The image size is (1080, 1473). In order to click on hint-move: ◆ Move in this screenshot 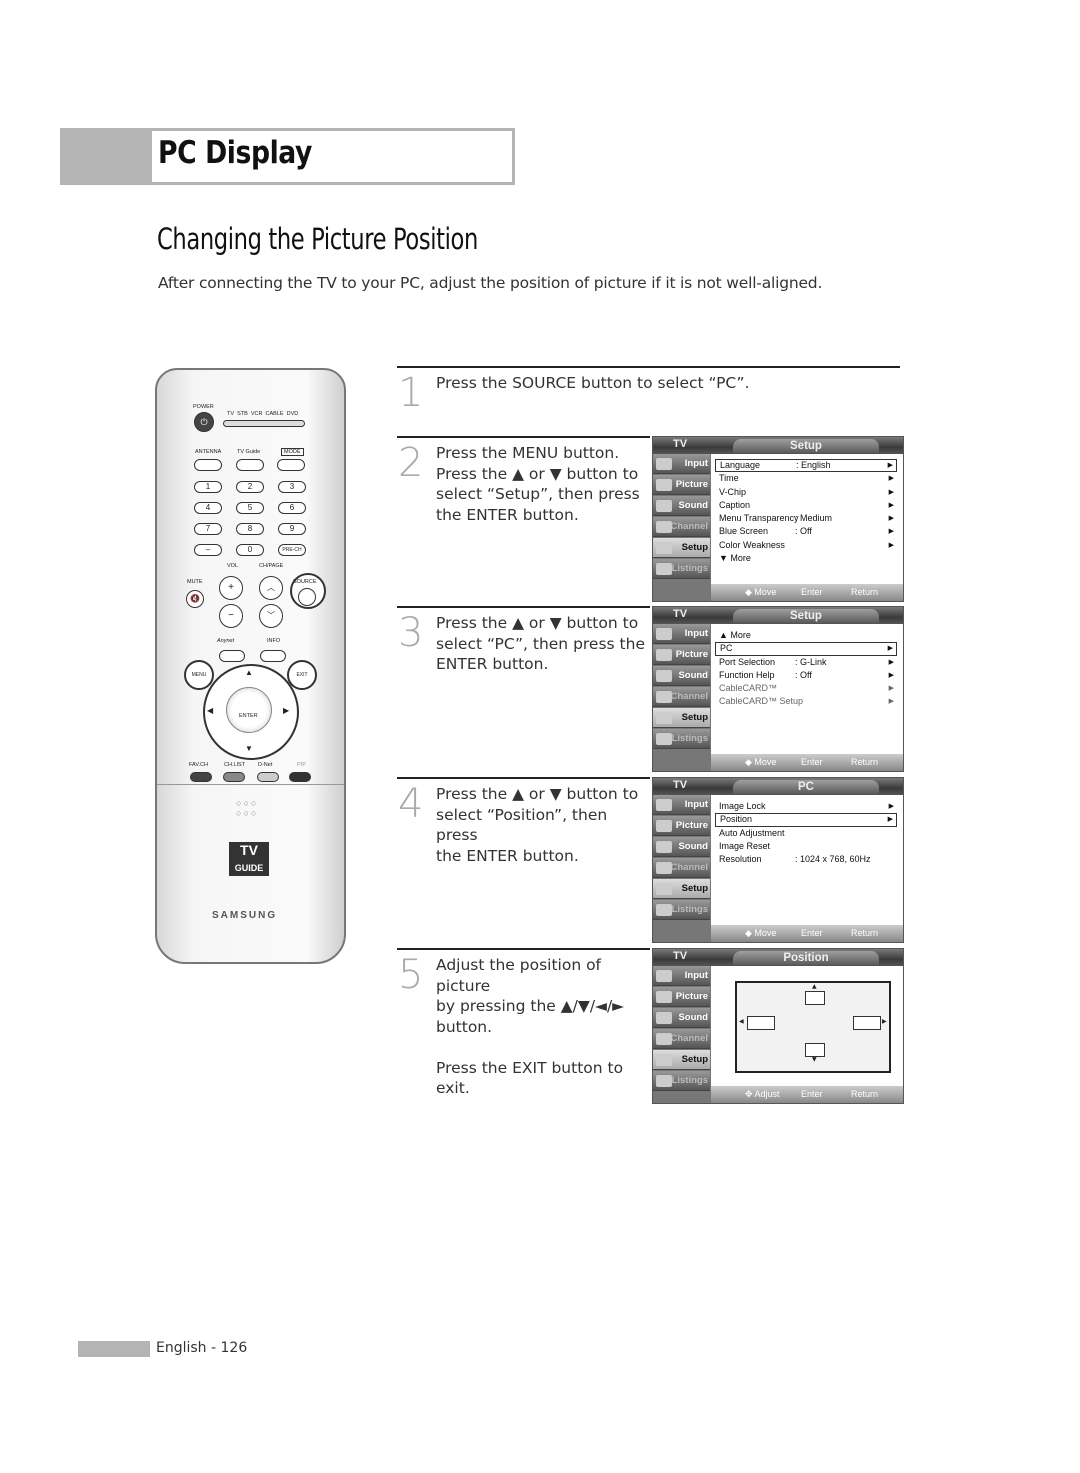, I will do `click(761, 592)`.